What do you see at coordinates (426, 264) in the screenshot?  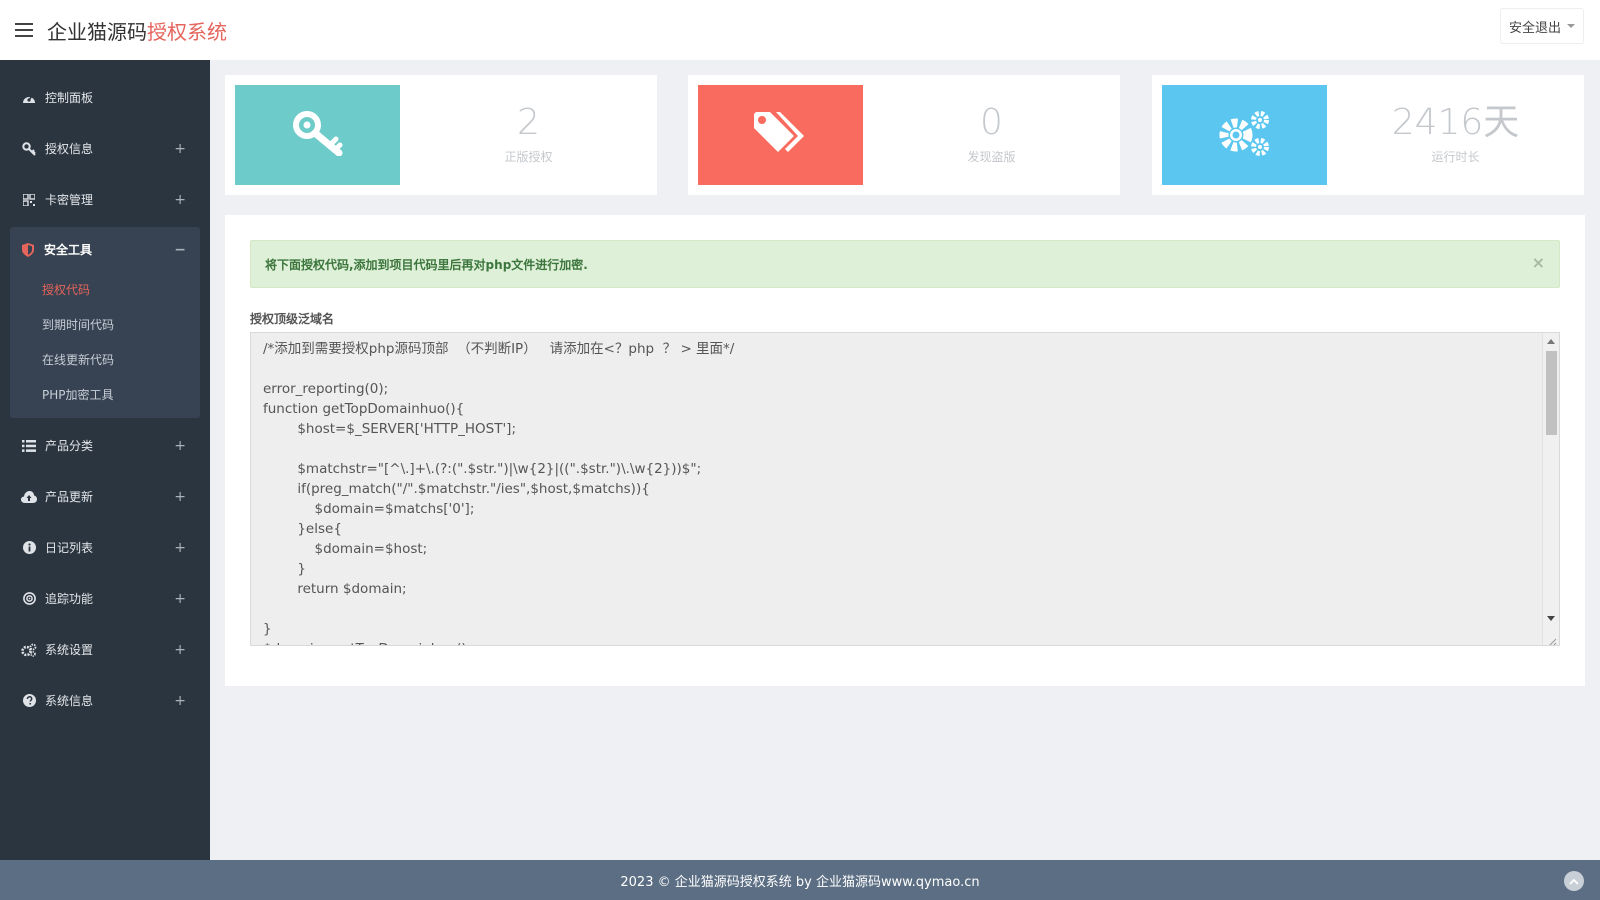 I see `alert-text: 将下面授权代码,添加到项目代码里后再对php文件进行加密.` at bounding box center [426, 264].